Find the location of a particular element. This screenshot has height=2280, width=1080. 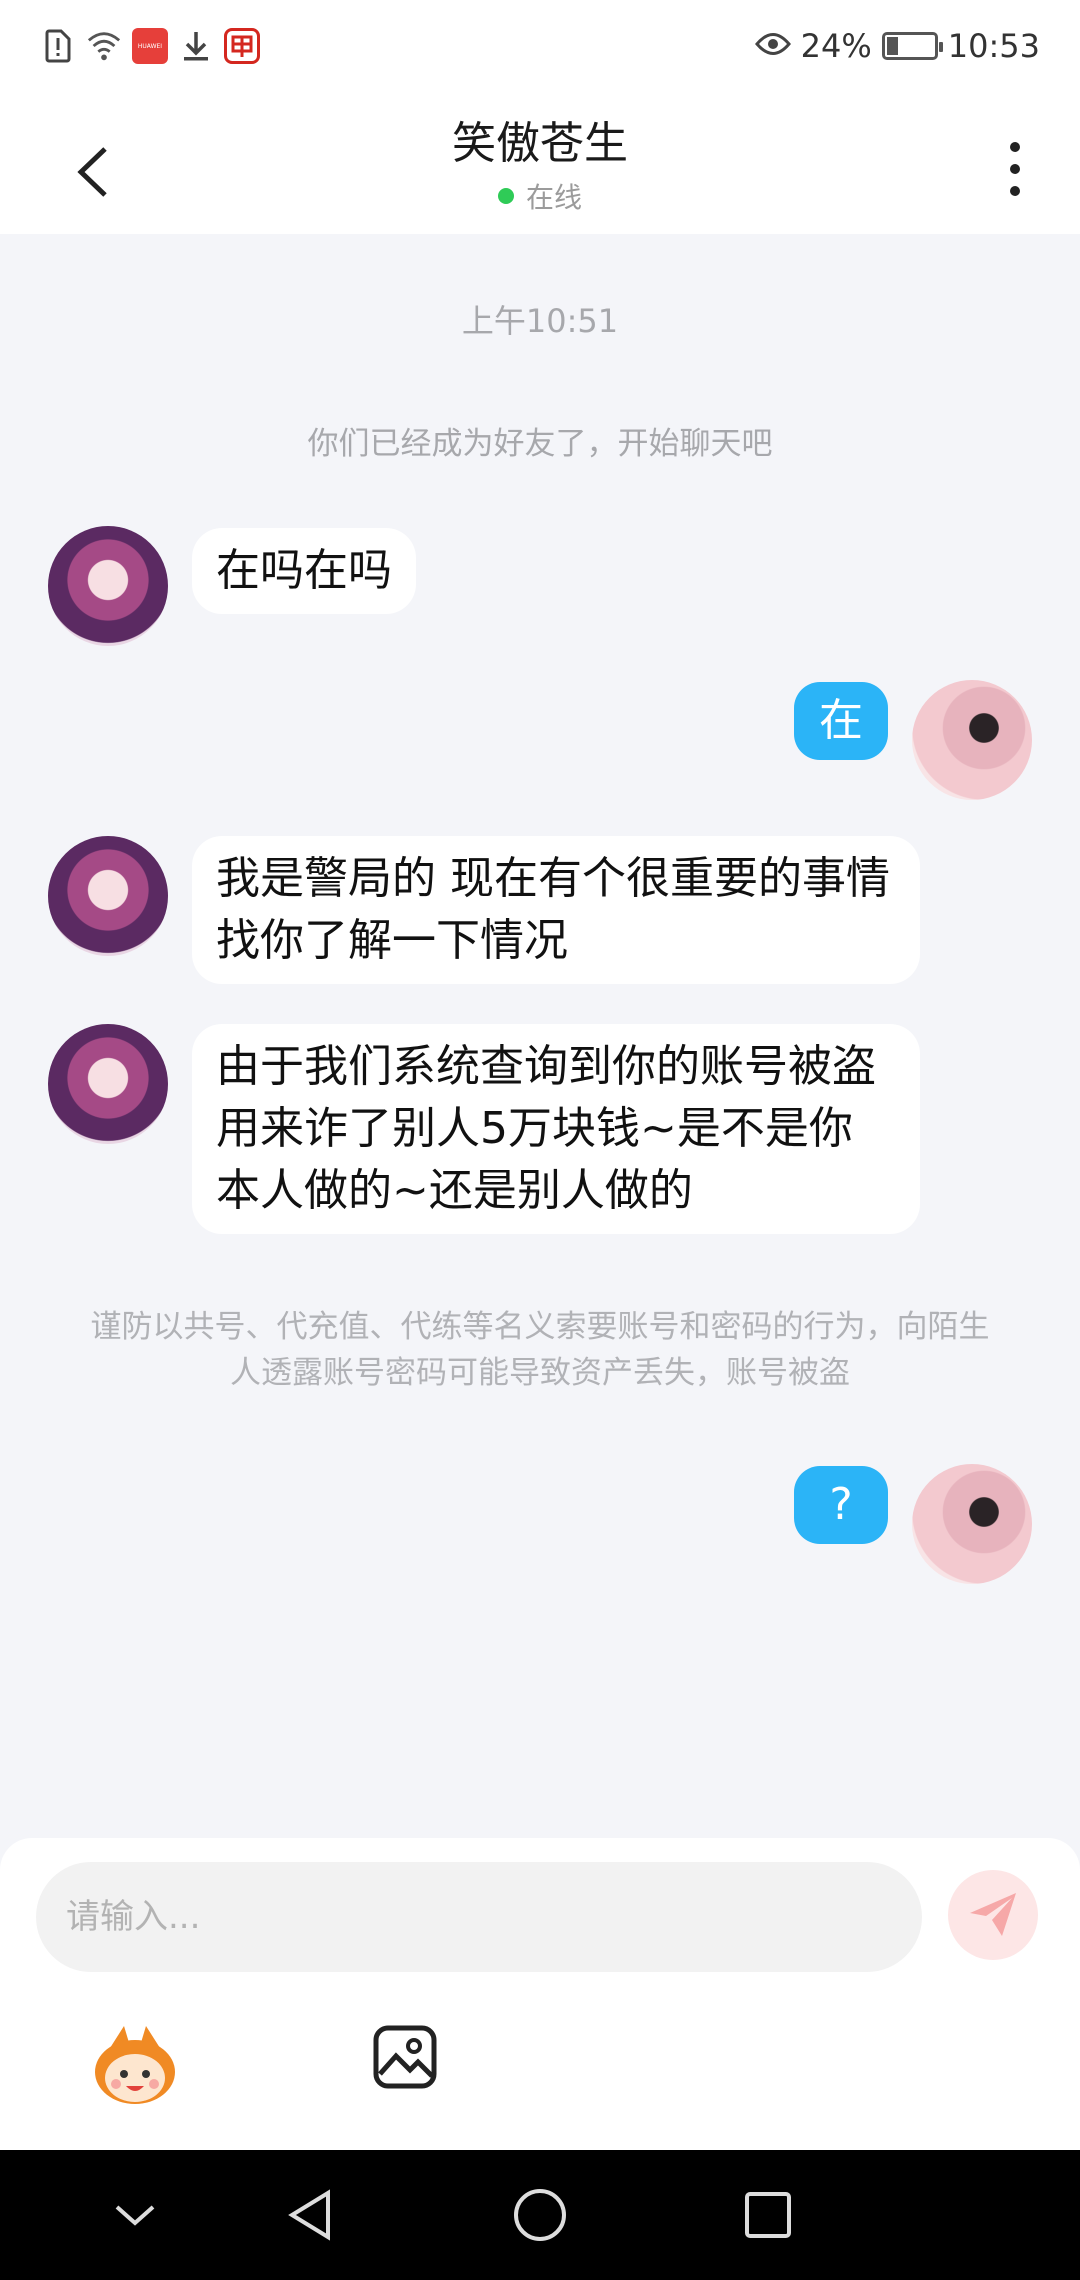

presence-status: 在线 is located at coordinates (540, 196).